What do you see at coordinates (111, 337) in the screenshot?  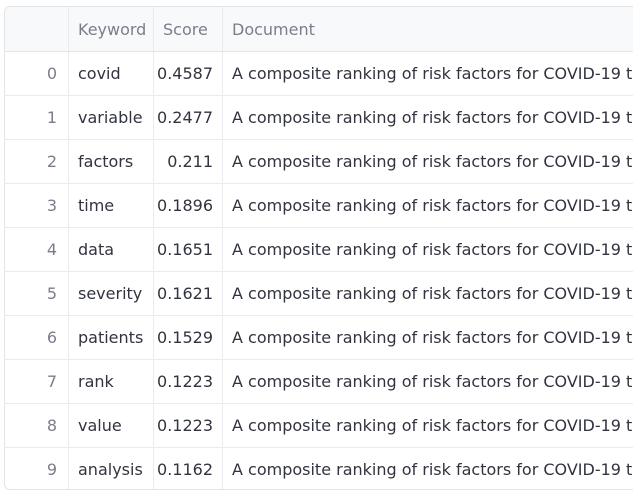 I see `keyword-cell: patients` at bounding box center [111, 337].